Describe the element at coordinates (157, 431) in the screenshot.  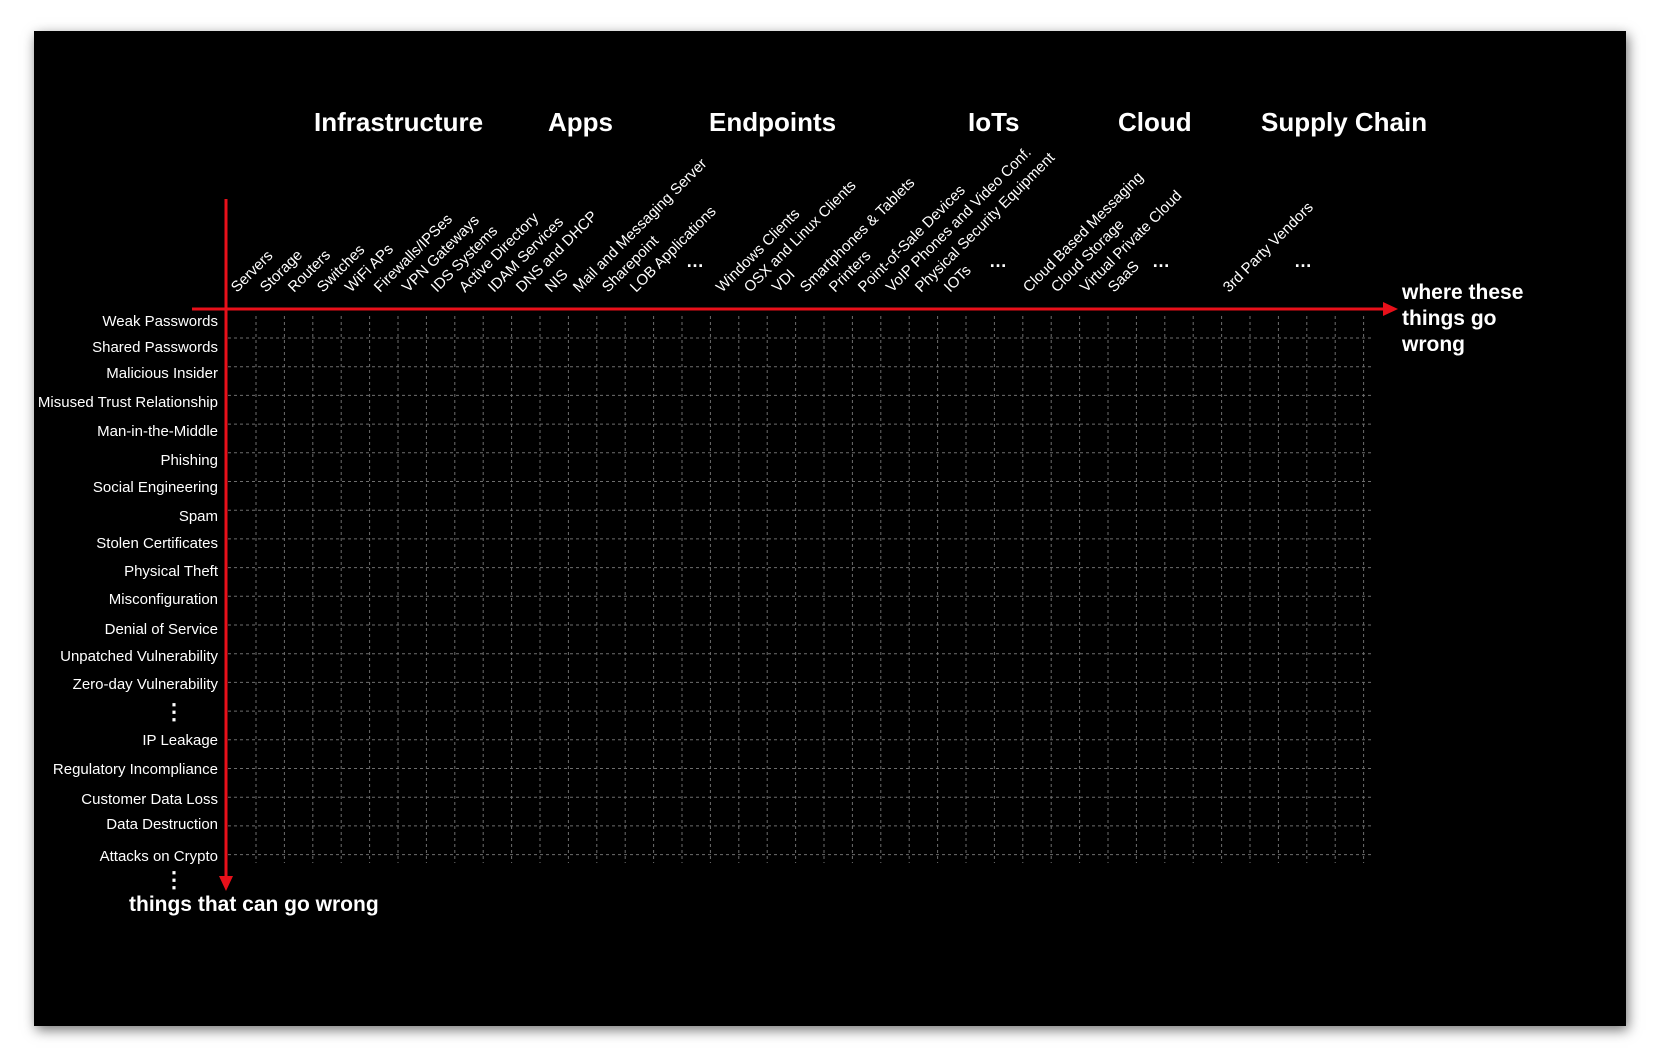
I see `row-label: Man-in-the-Middle` at that location.